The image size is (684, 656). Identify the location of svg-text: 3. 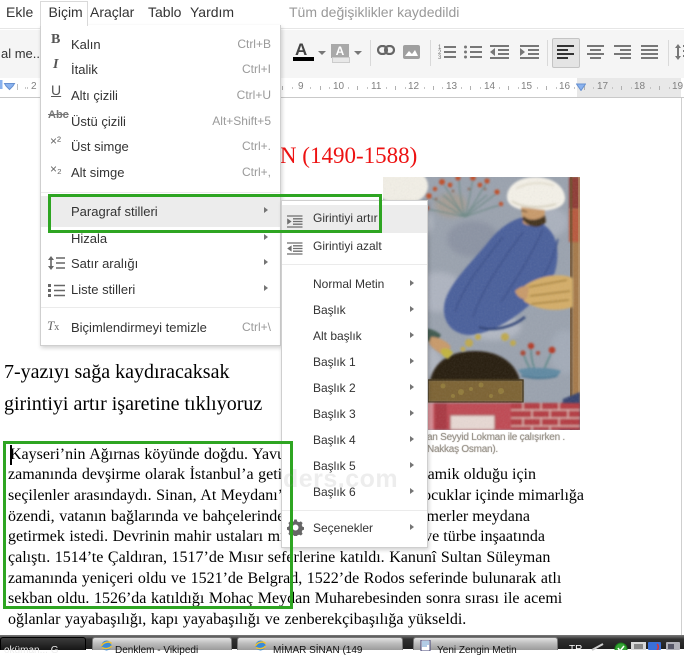
(440, 57).